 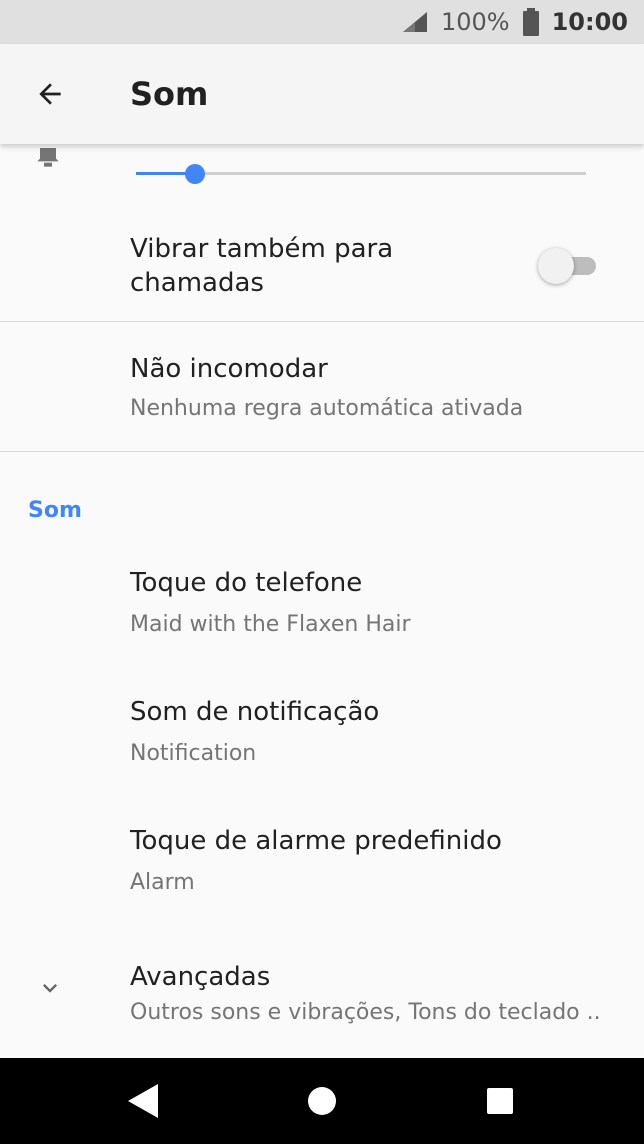 What do you see at coordinates (322, 743) in the screenshot?
I see `notification-sound-item: Som de notificação Notification` at bounding box center [322, 743].